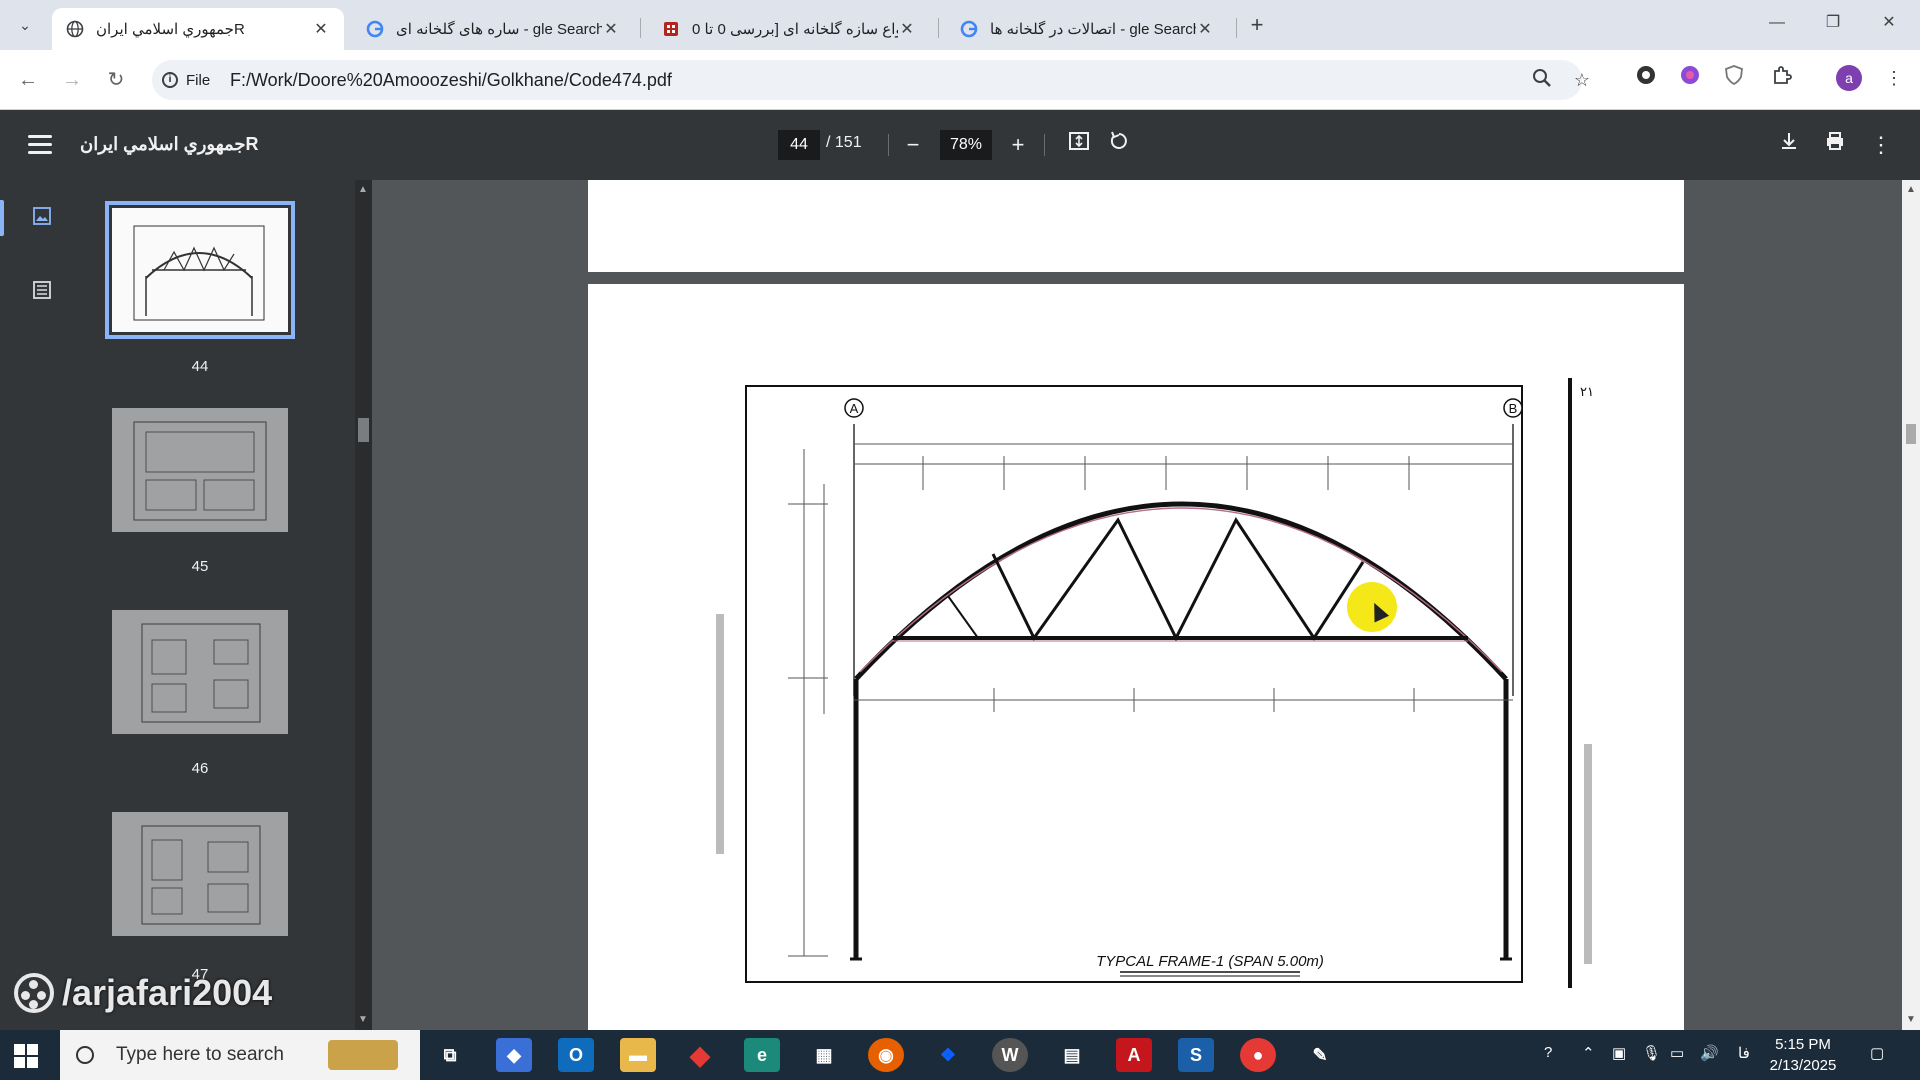 This screenshot has height=1080, width=1920. What do you see at coordinates (1677, 1053) in the screenshot?
I see `battery-icon: ▭` at bounding box center [1677, 1053].